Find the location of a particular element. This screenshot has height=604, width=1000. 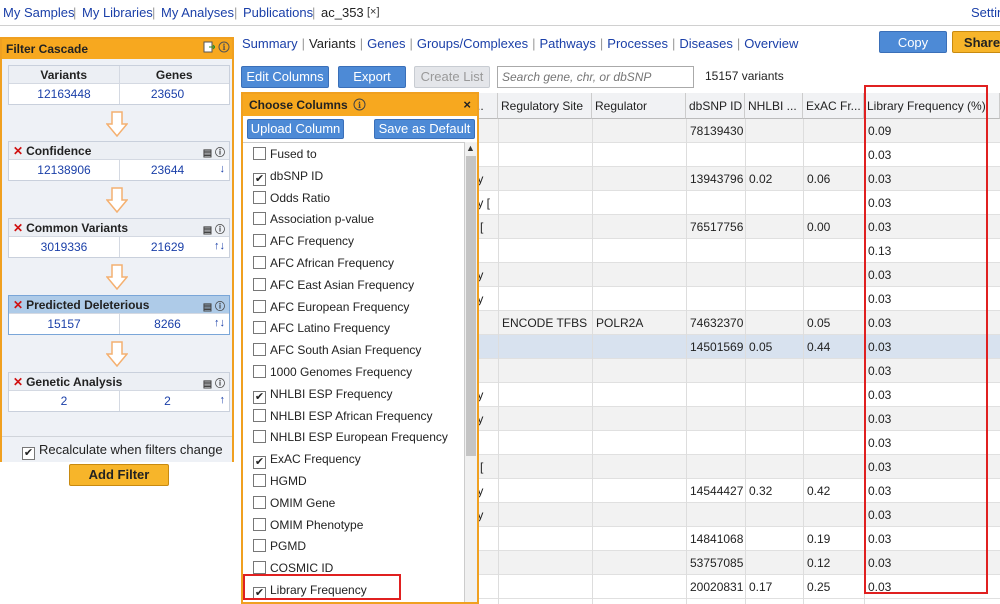

column-option: ✔ ExAC Frequency is located at coordinates (307, 461).